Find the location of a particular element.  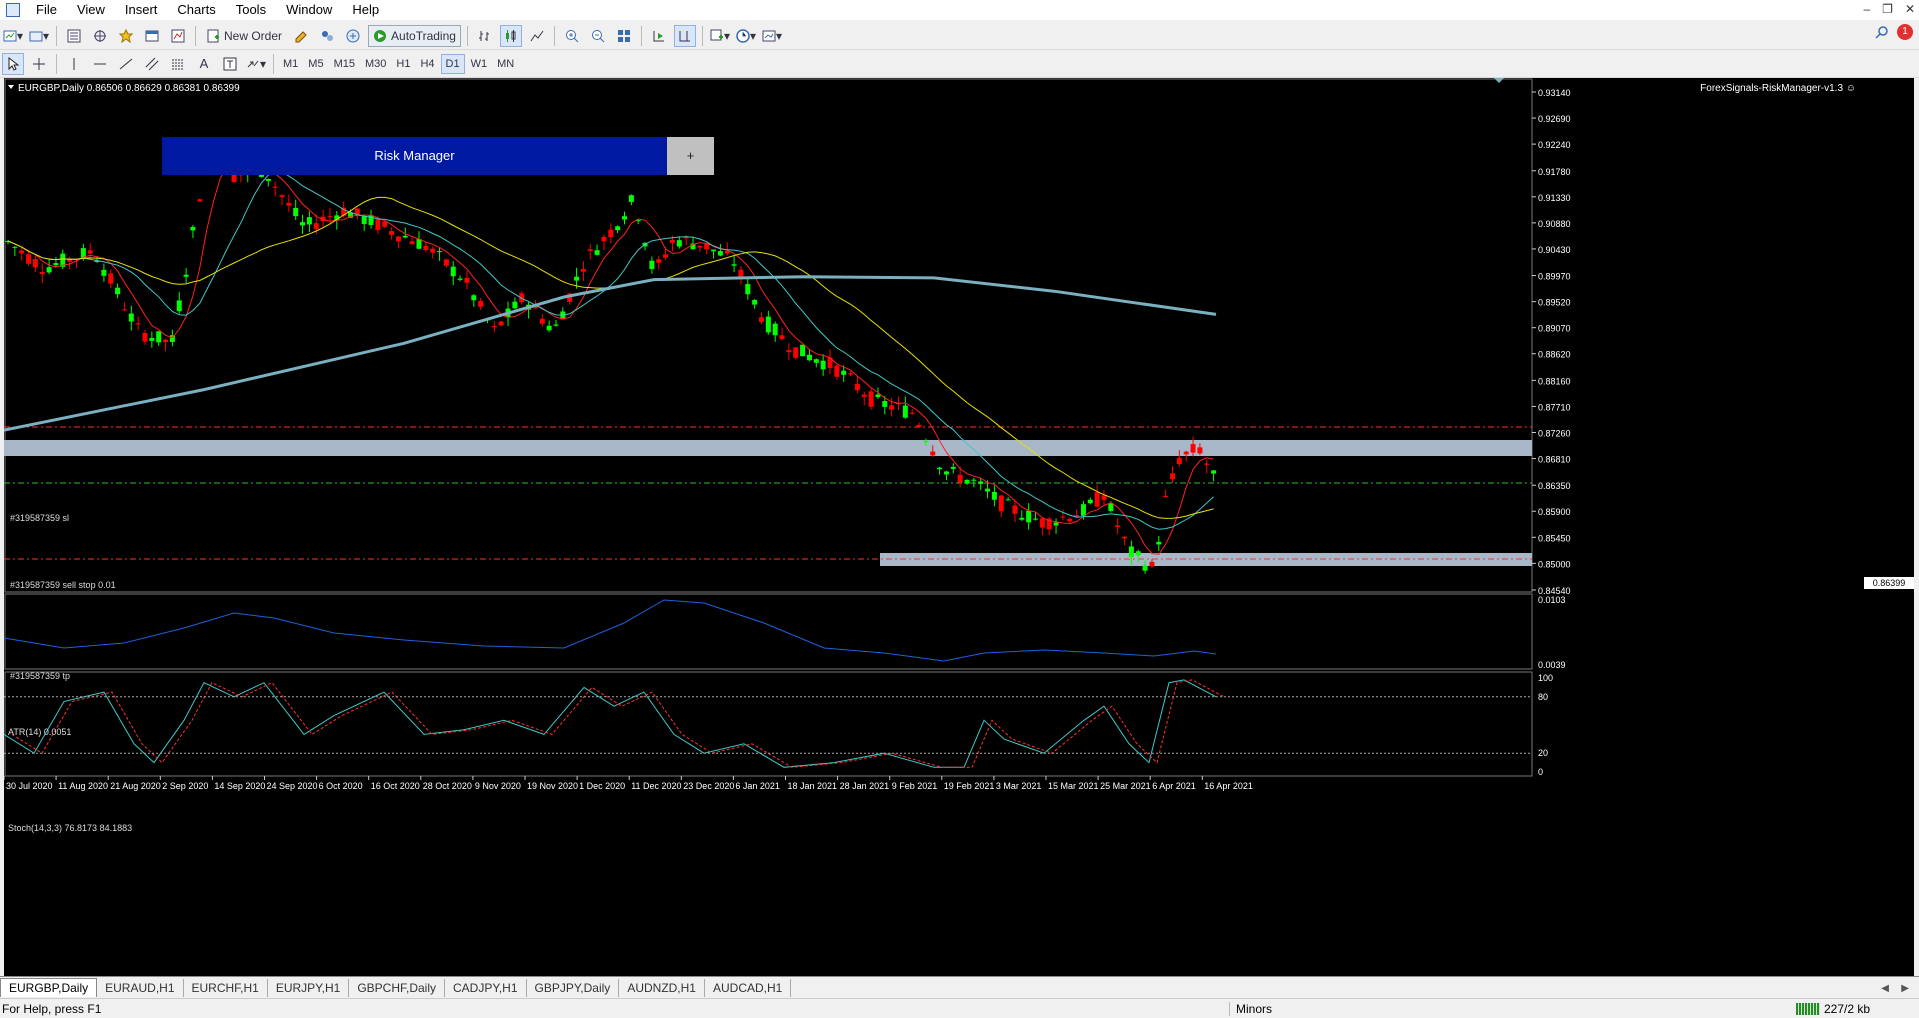

risk-manager-panel: Risk Manager + is located at coordinates (438, 156).